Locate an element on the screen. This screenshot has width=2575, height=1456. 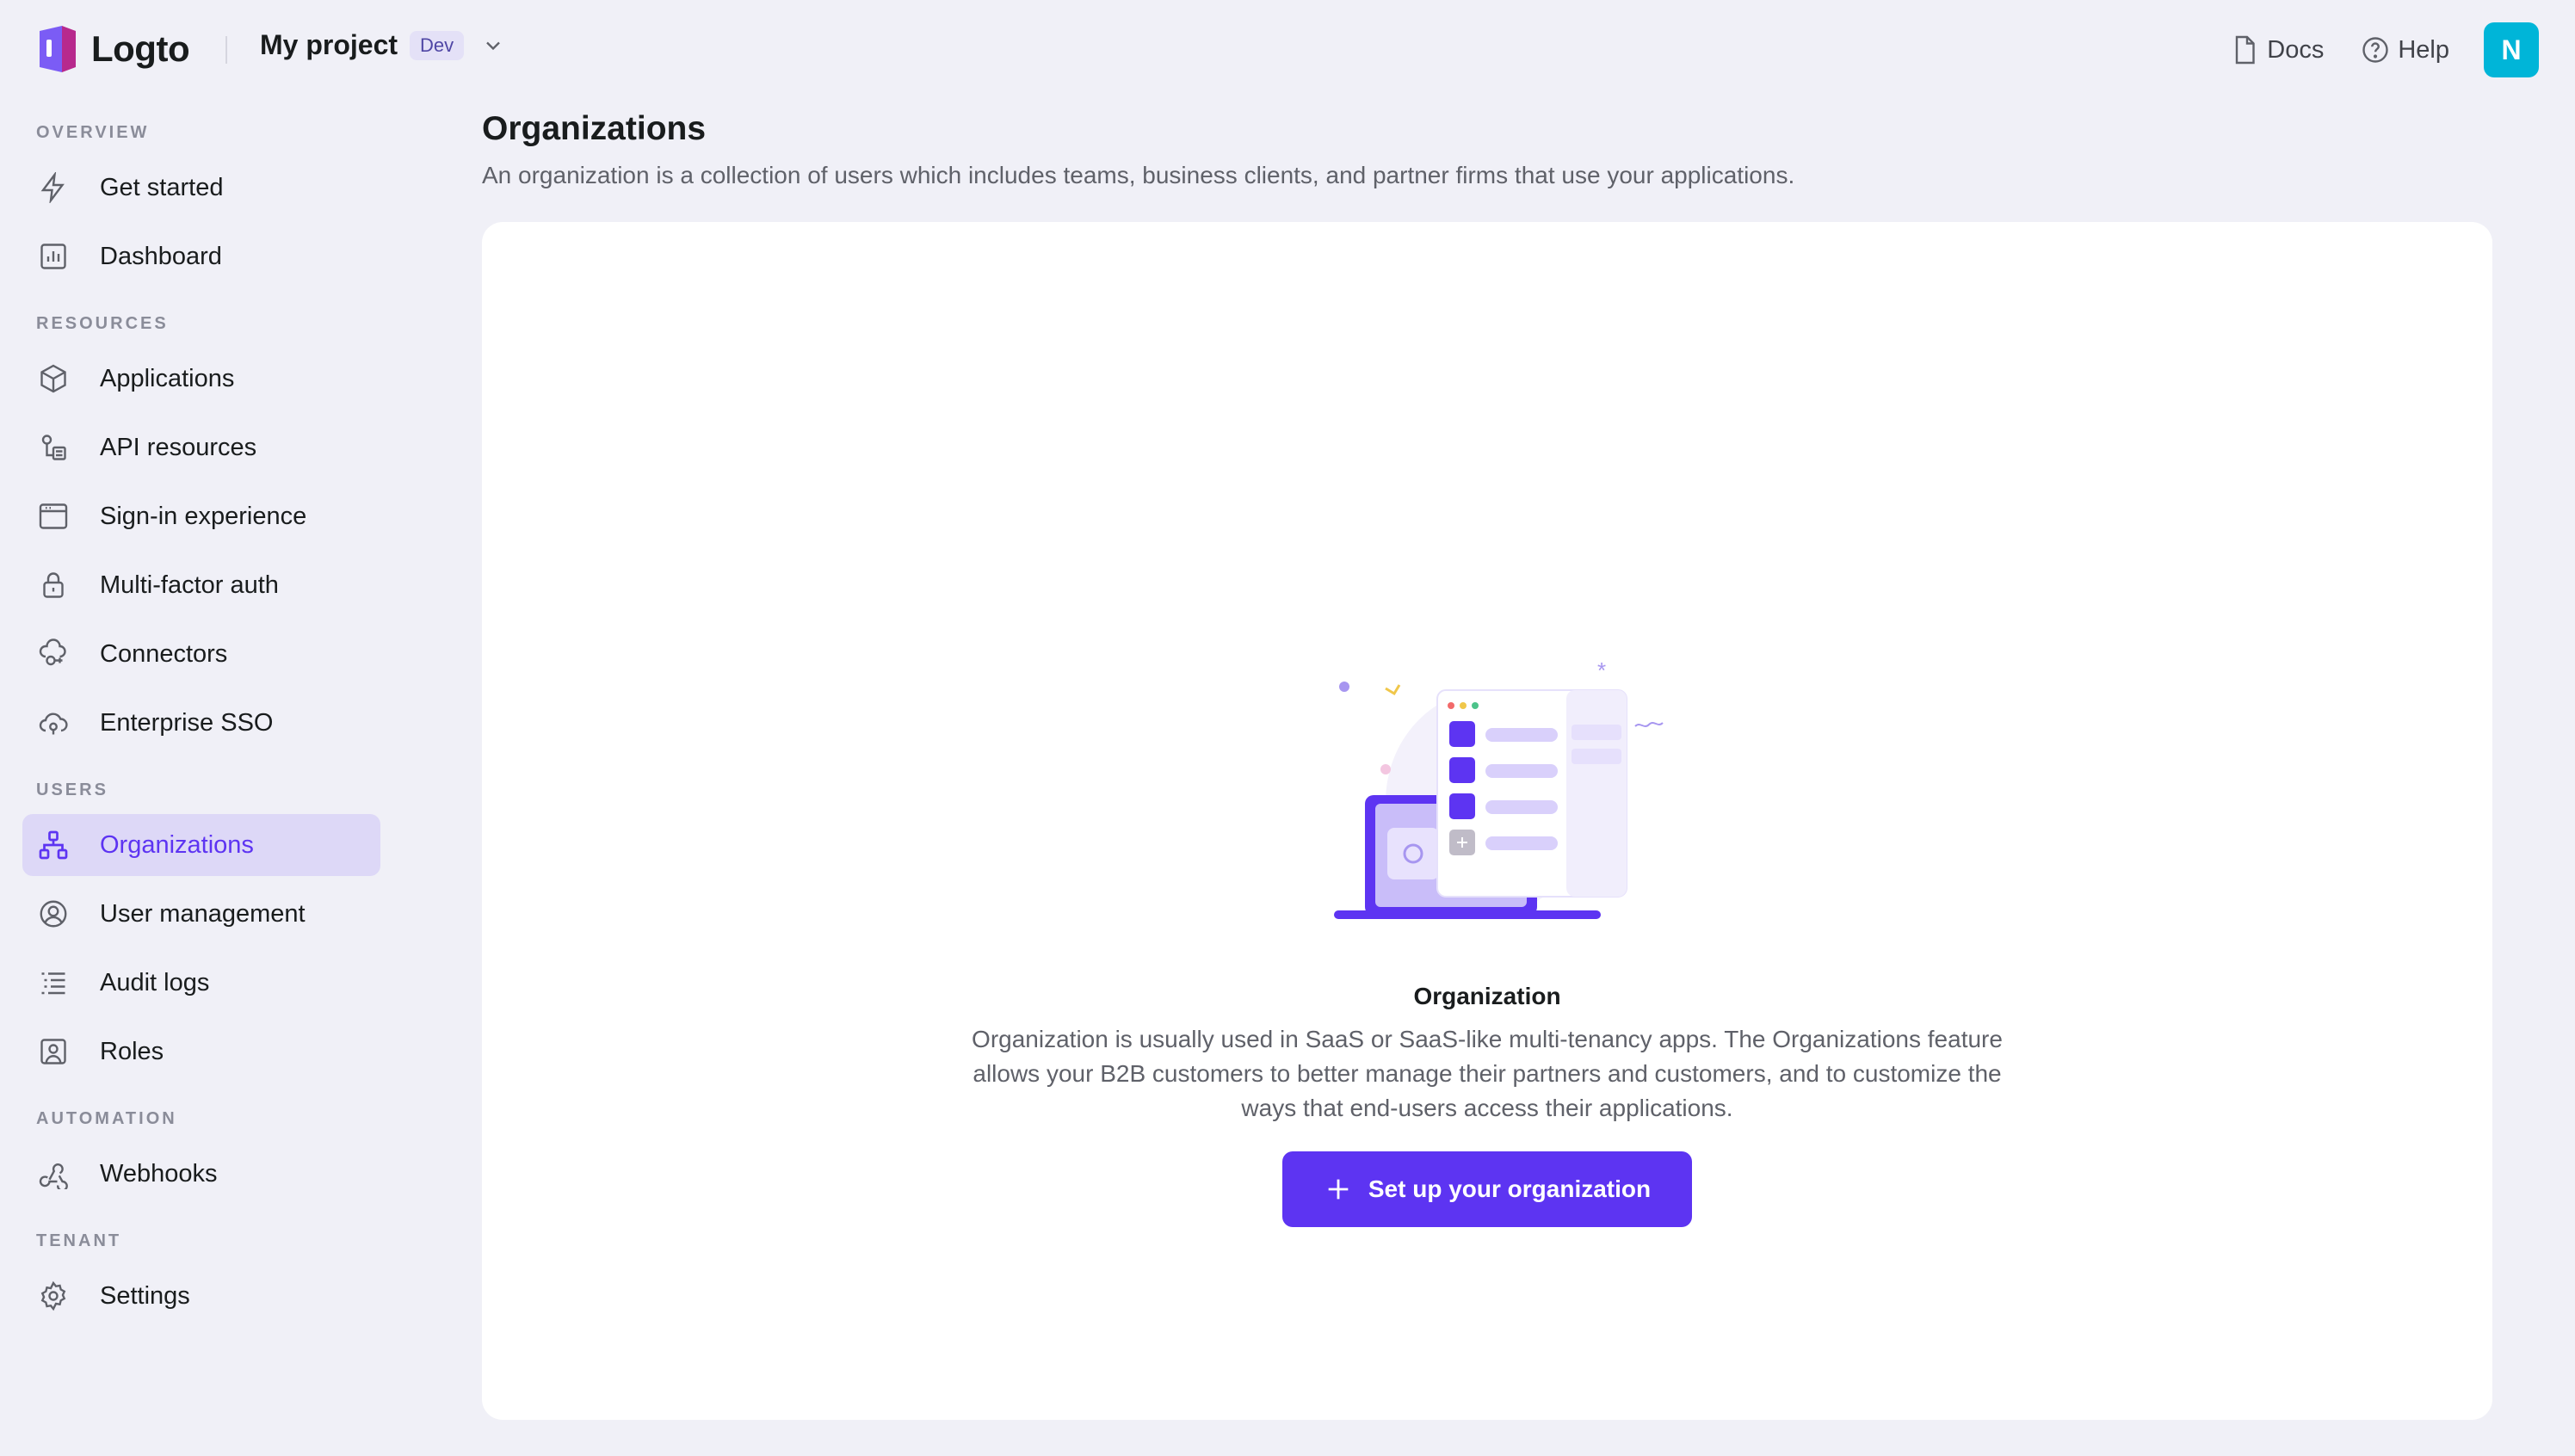
env-badge: Dev is located at coordinates (437, 45).